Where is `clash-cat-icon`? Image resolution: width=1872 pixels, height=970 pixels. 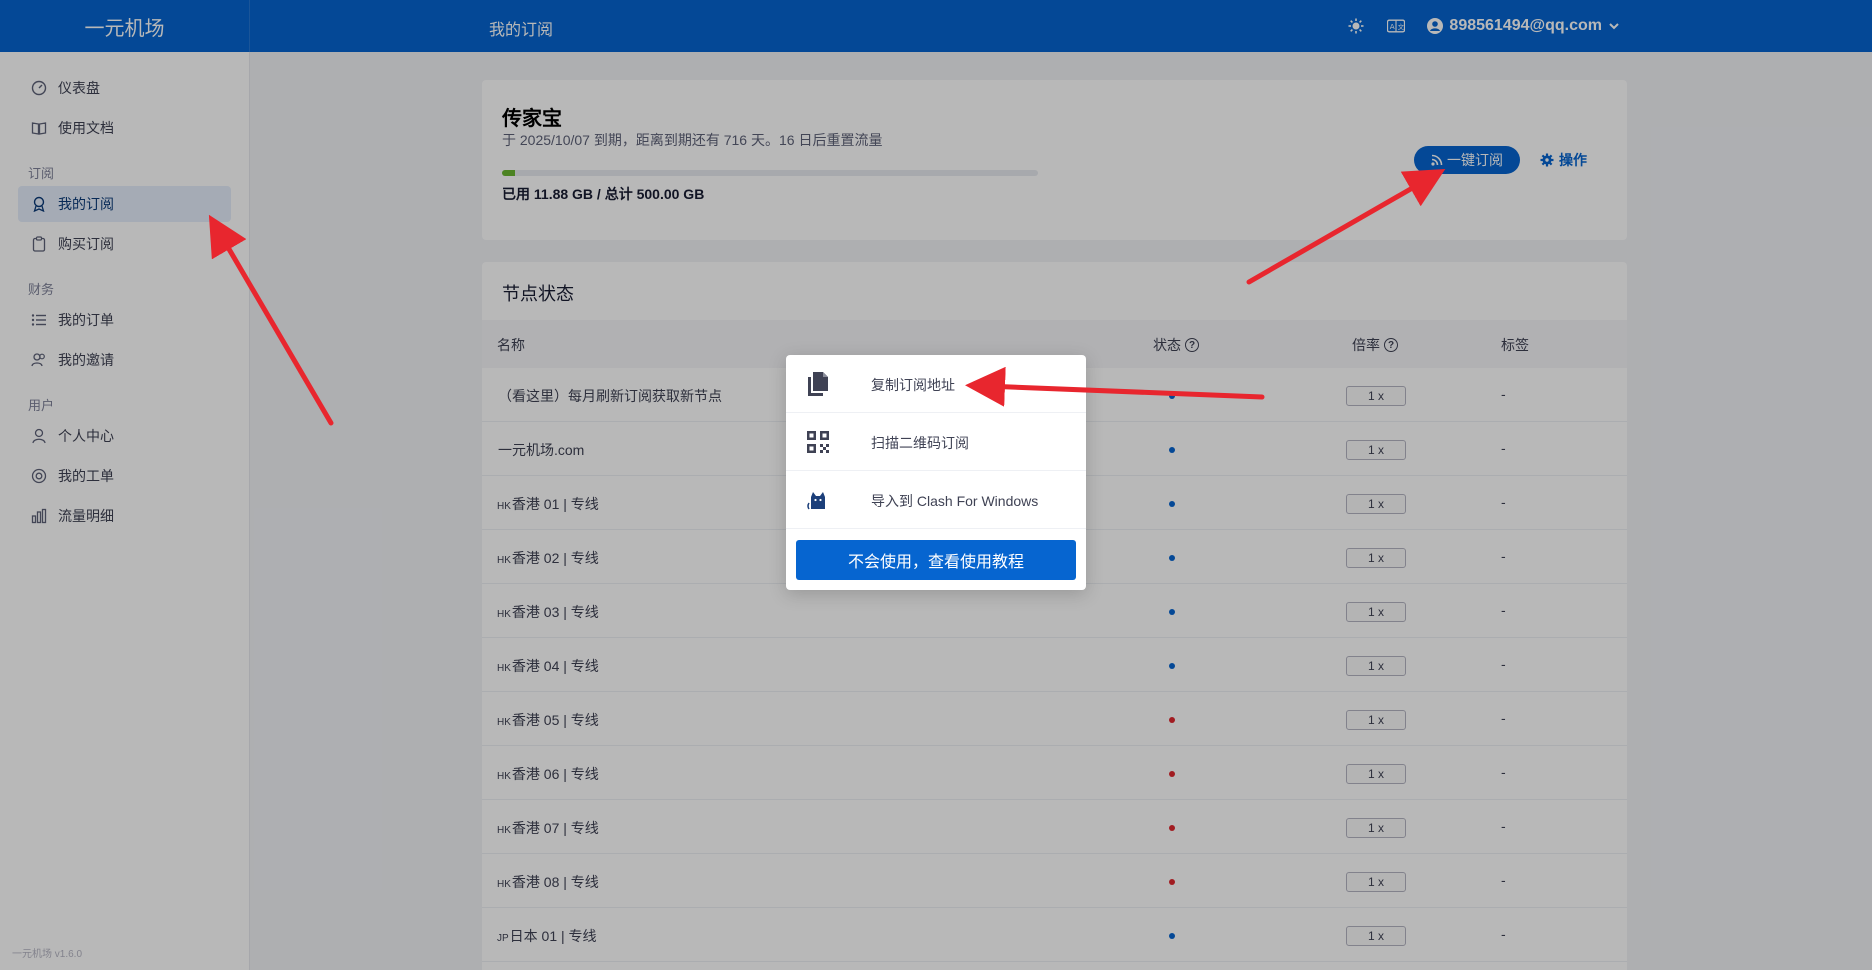 clash-cat-icon is located at coordinates (818, 500).